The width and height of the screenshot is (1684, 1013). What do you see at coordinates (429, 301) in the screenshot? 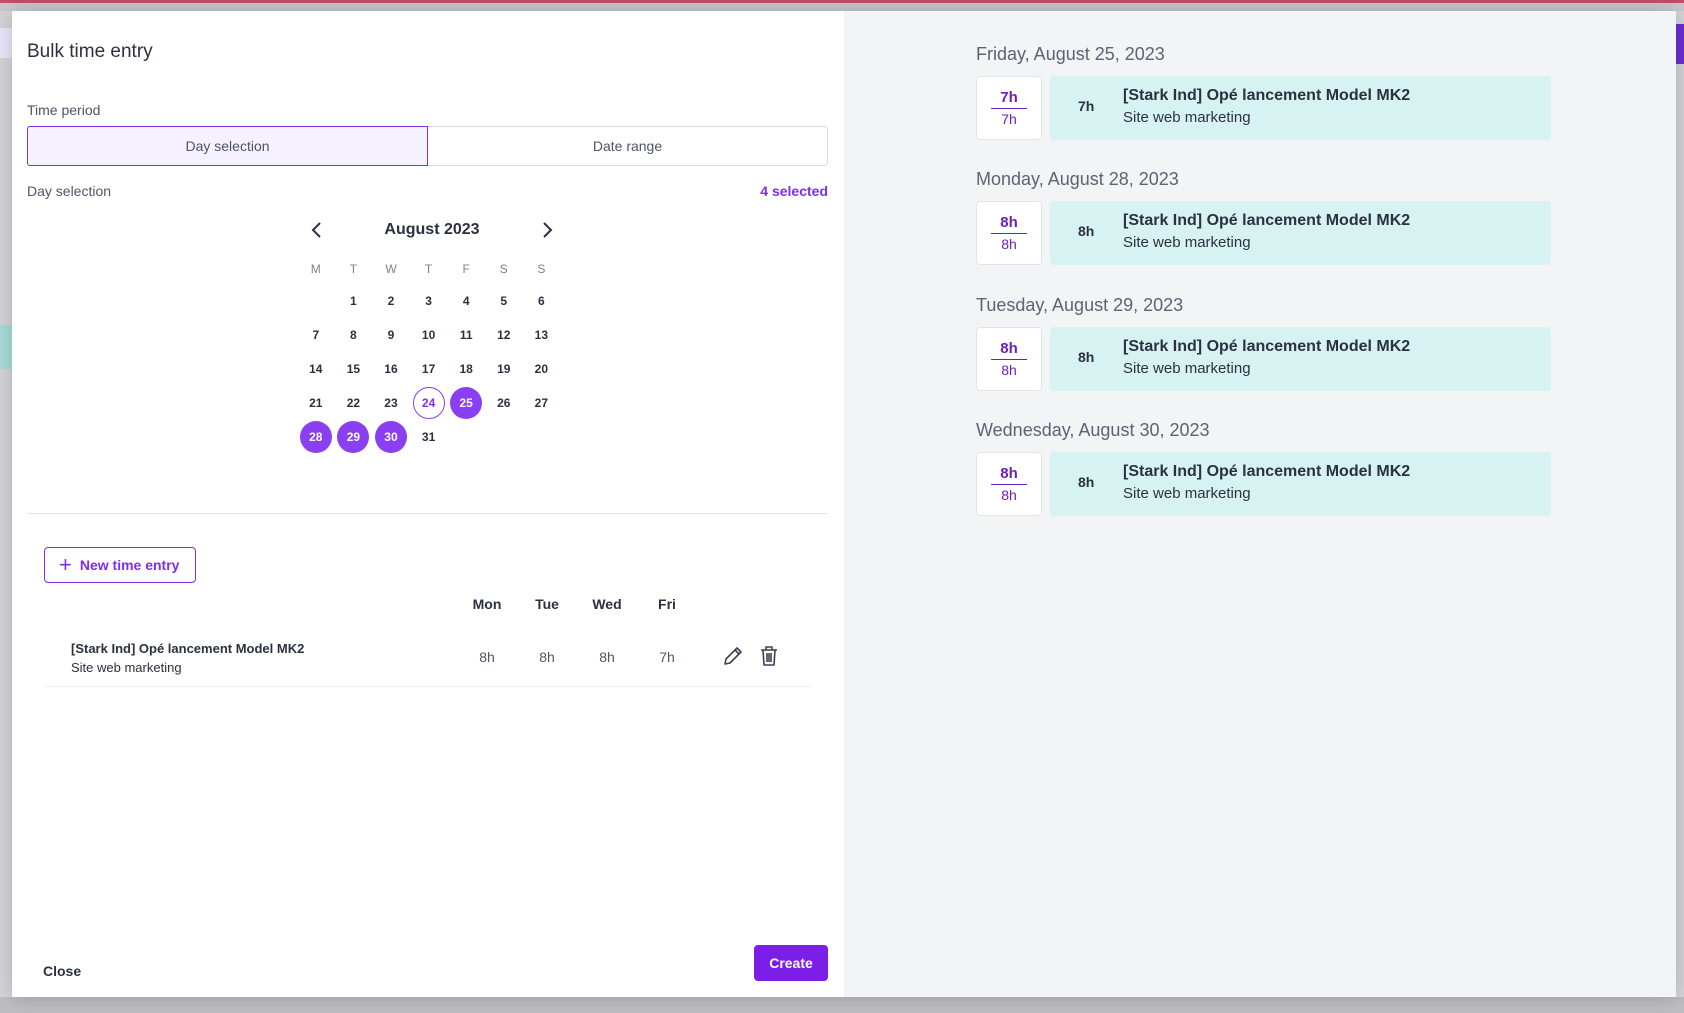
I see `calendar-day: 3` at bounding box center [429, 301].